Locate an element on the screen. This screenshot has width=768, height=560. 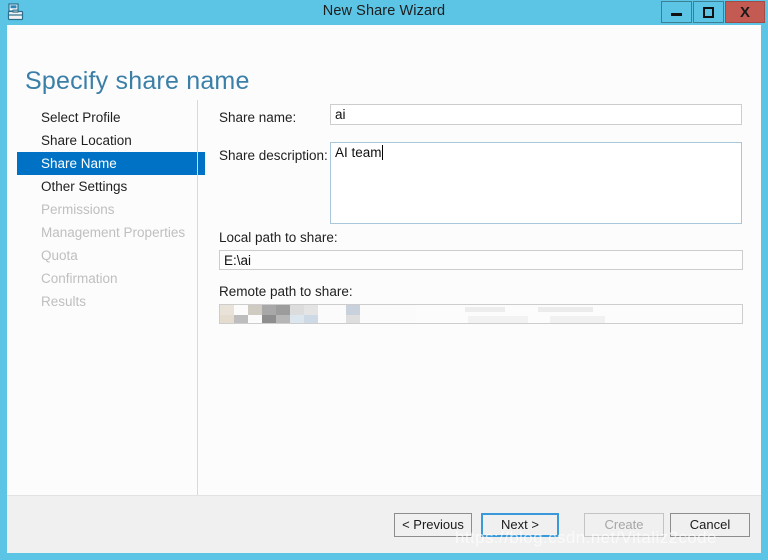
maximize-icon is located at coordinates (708, 12).